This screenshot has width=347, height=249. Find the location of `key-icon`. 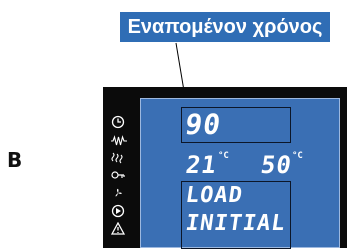

key-icon is located at coordinates (118, 175).